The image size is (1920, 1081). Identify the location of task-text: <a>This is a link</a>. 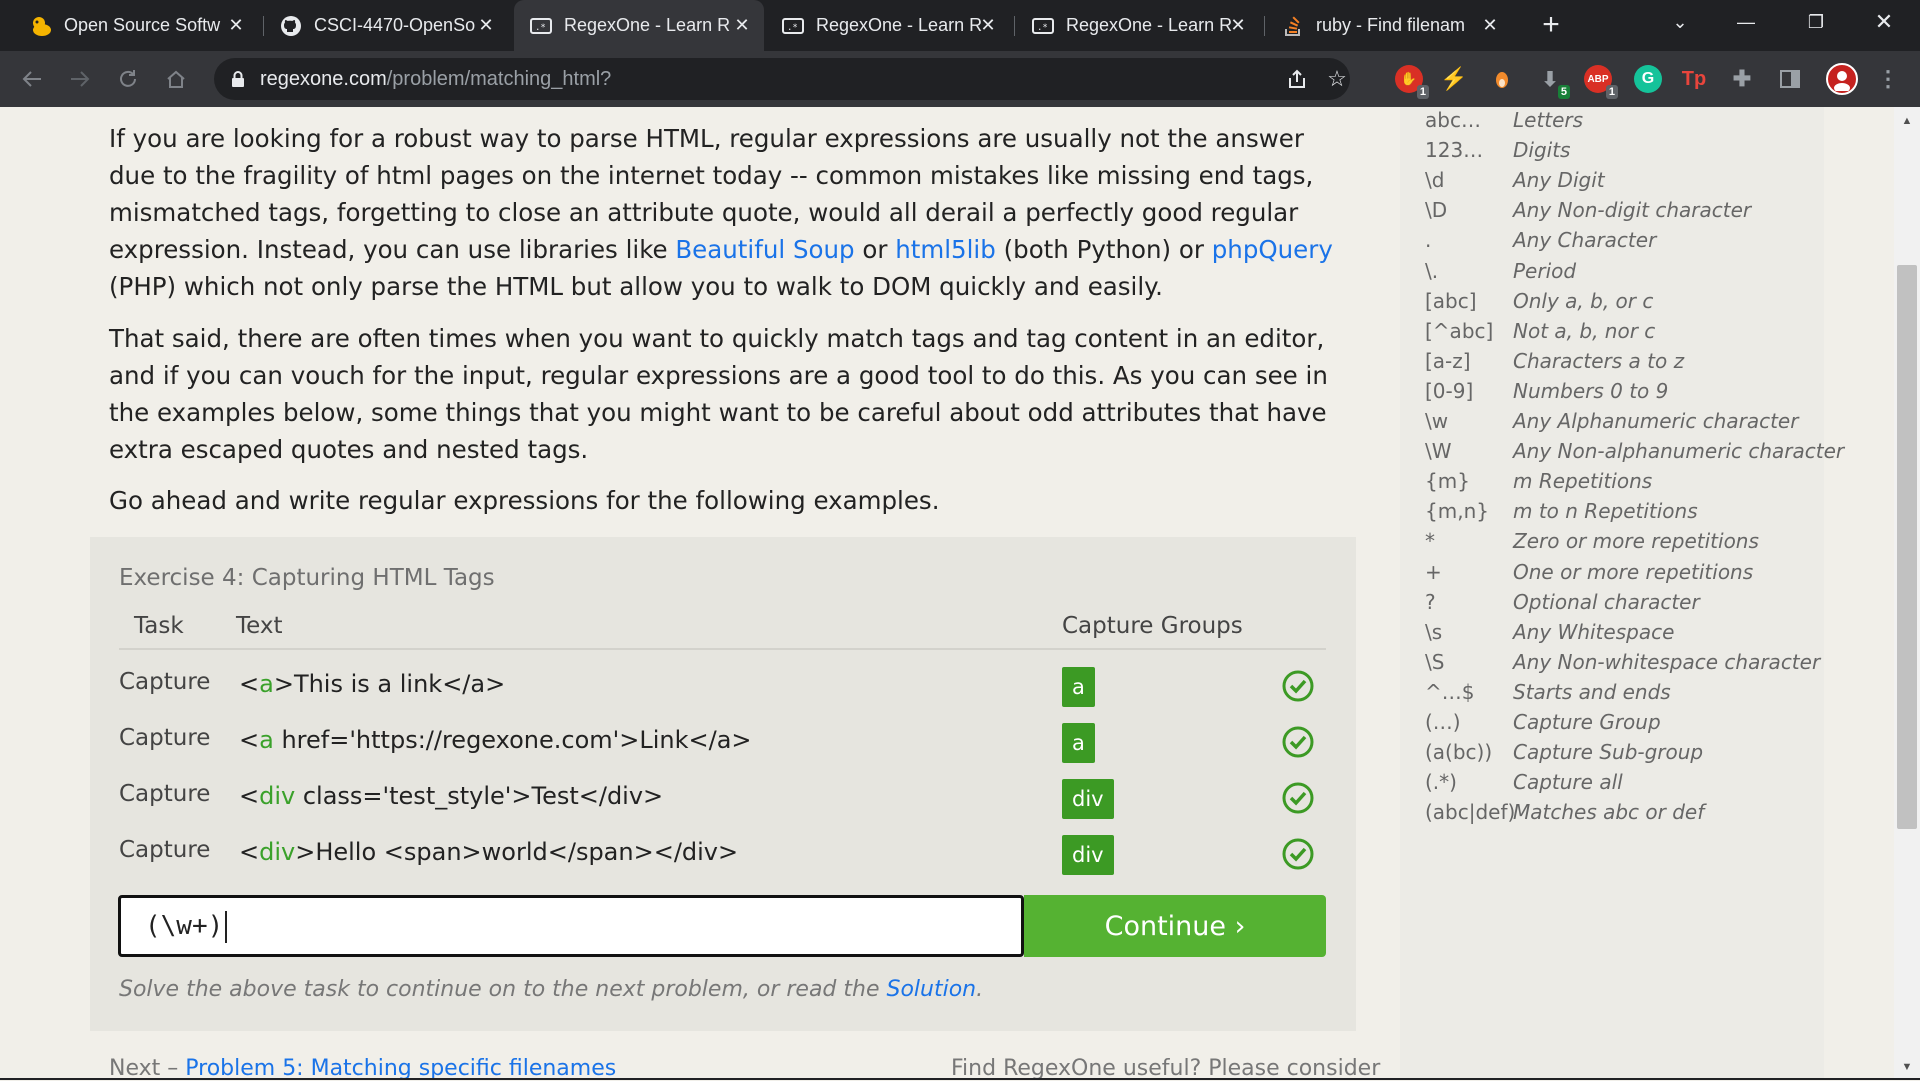
(372, 684).